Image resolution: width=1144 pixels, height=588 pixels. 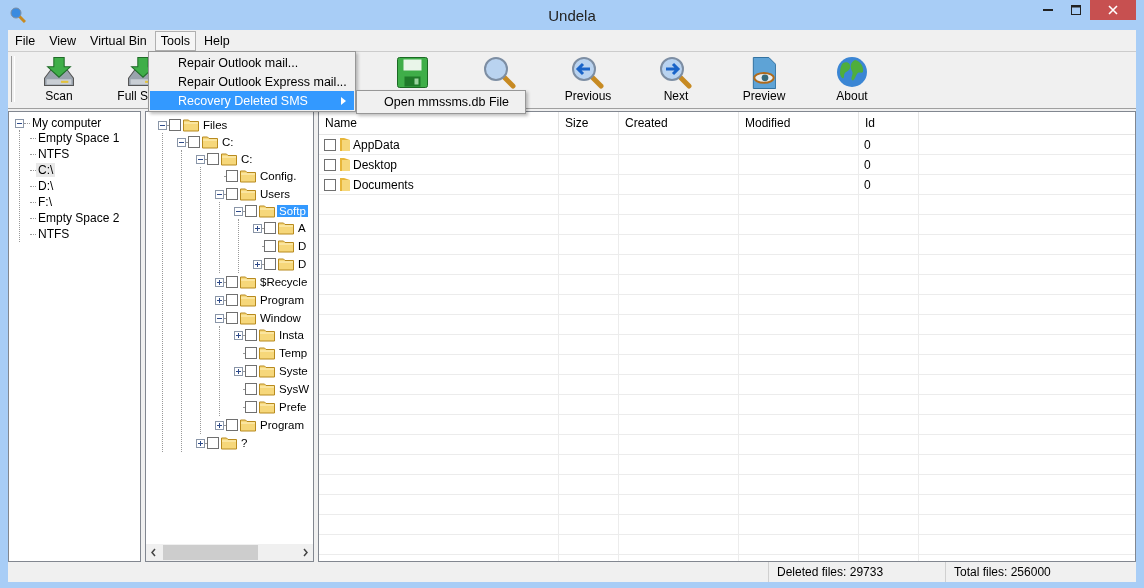 I want to click on tree-item: F:\, so click(x=45, y=202).